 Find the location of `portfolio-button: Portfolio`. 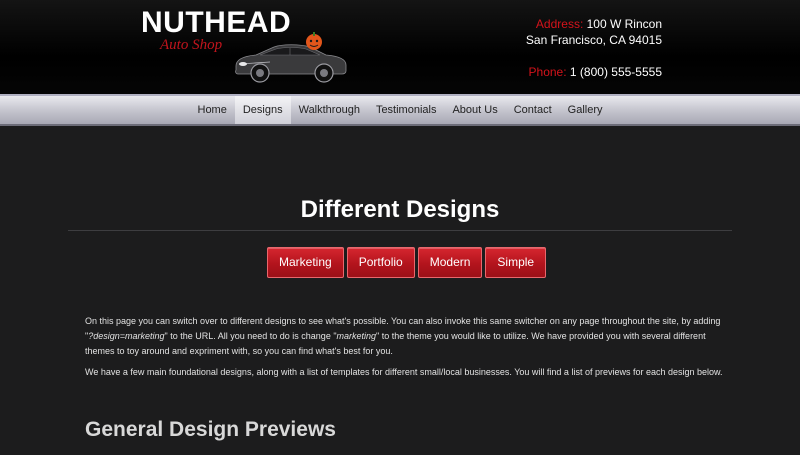

portfolio-button: Portfolio is located at coordinates (380, 262).